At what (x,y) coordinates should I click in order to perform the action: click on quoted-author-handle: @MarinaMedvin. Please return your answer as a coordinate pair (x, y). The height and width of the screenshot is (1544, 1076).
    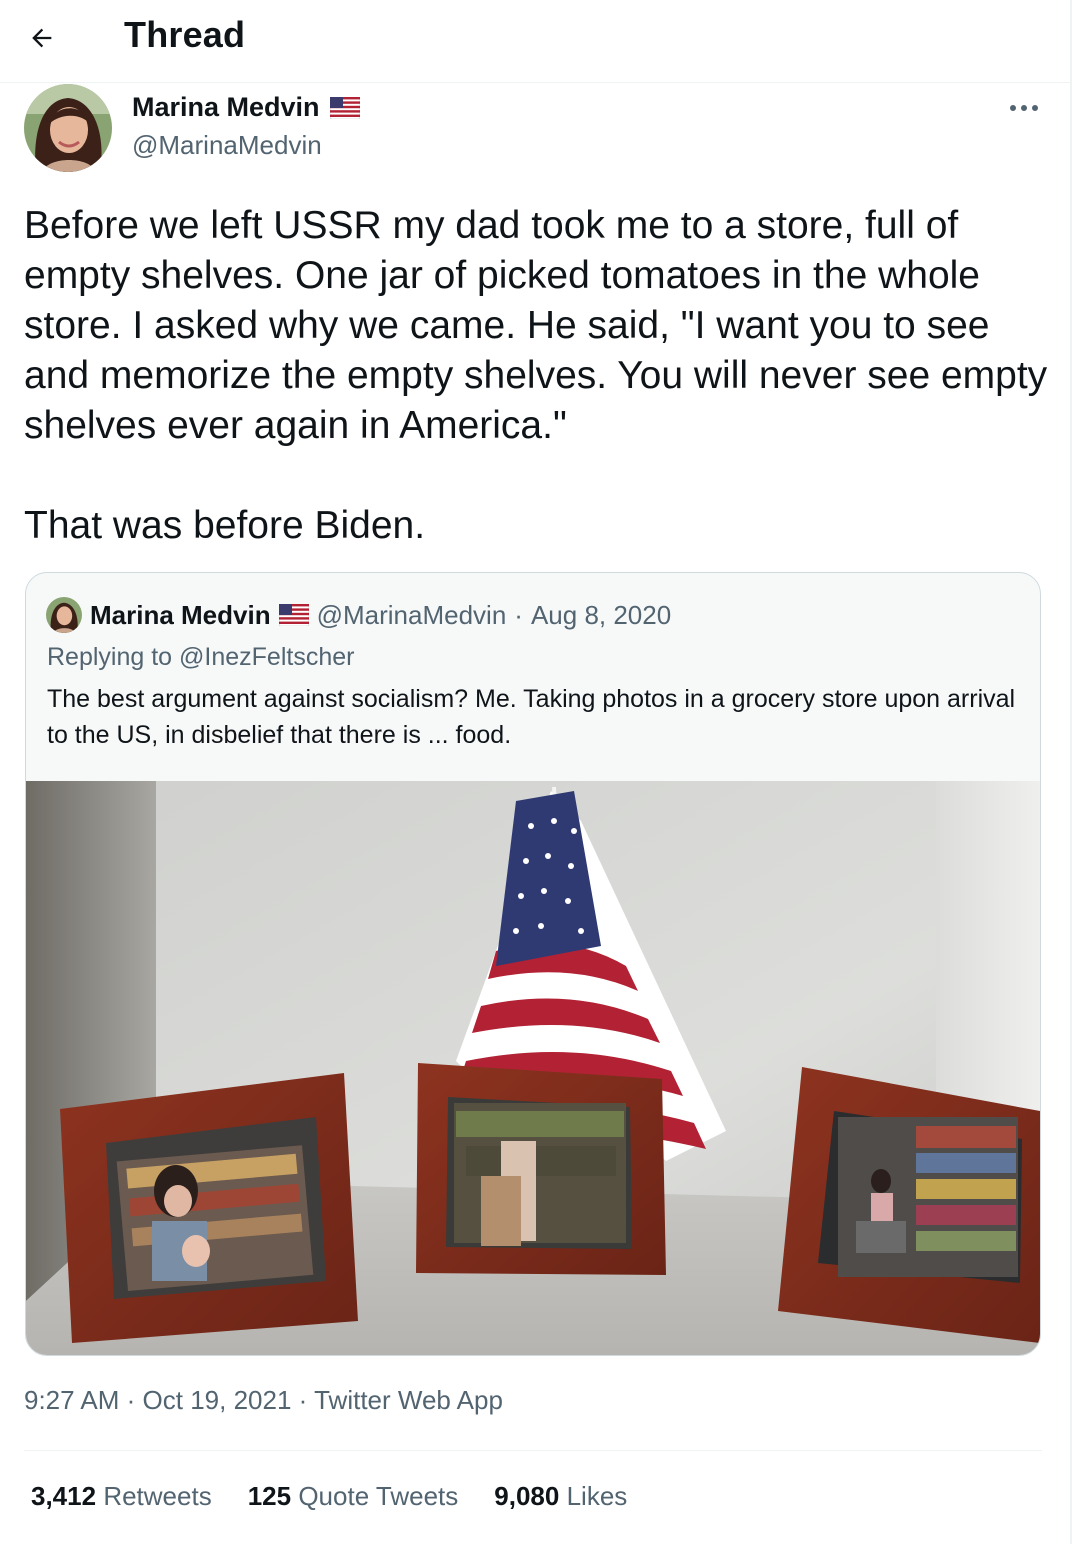
    Looking at the image, I should click on (411, 614).